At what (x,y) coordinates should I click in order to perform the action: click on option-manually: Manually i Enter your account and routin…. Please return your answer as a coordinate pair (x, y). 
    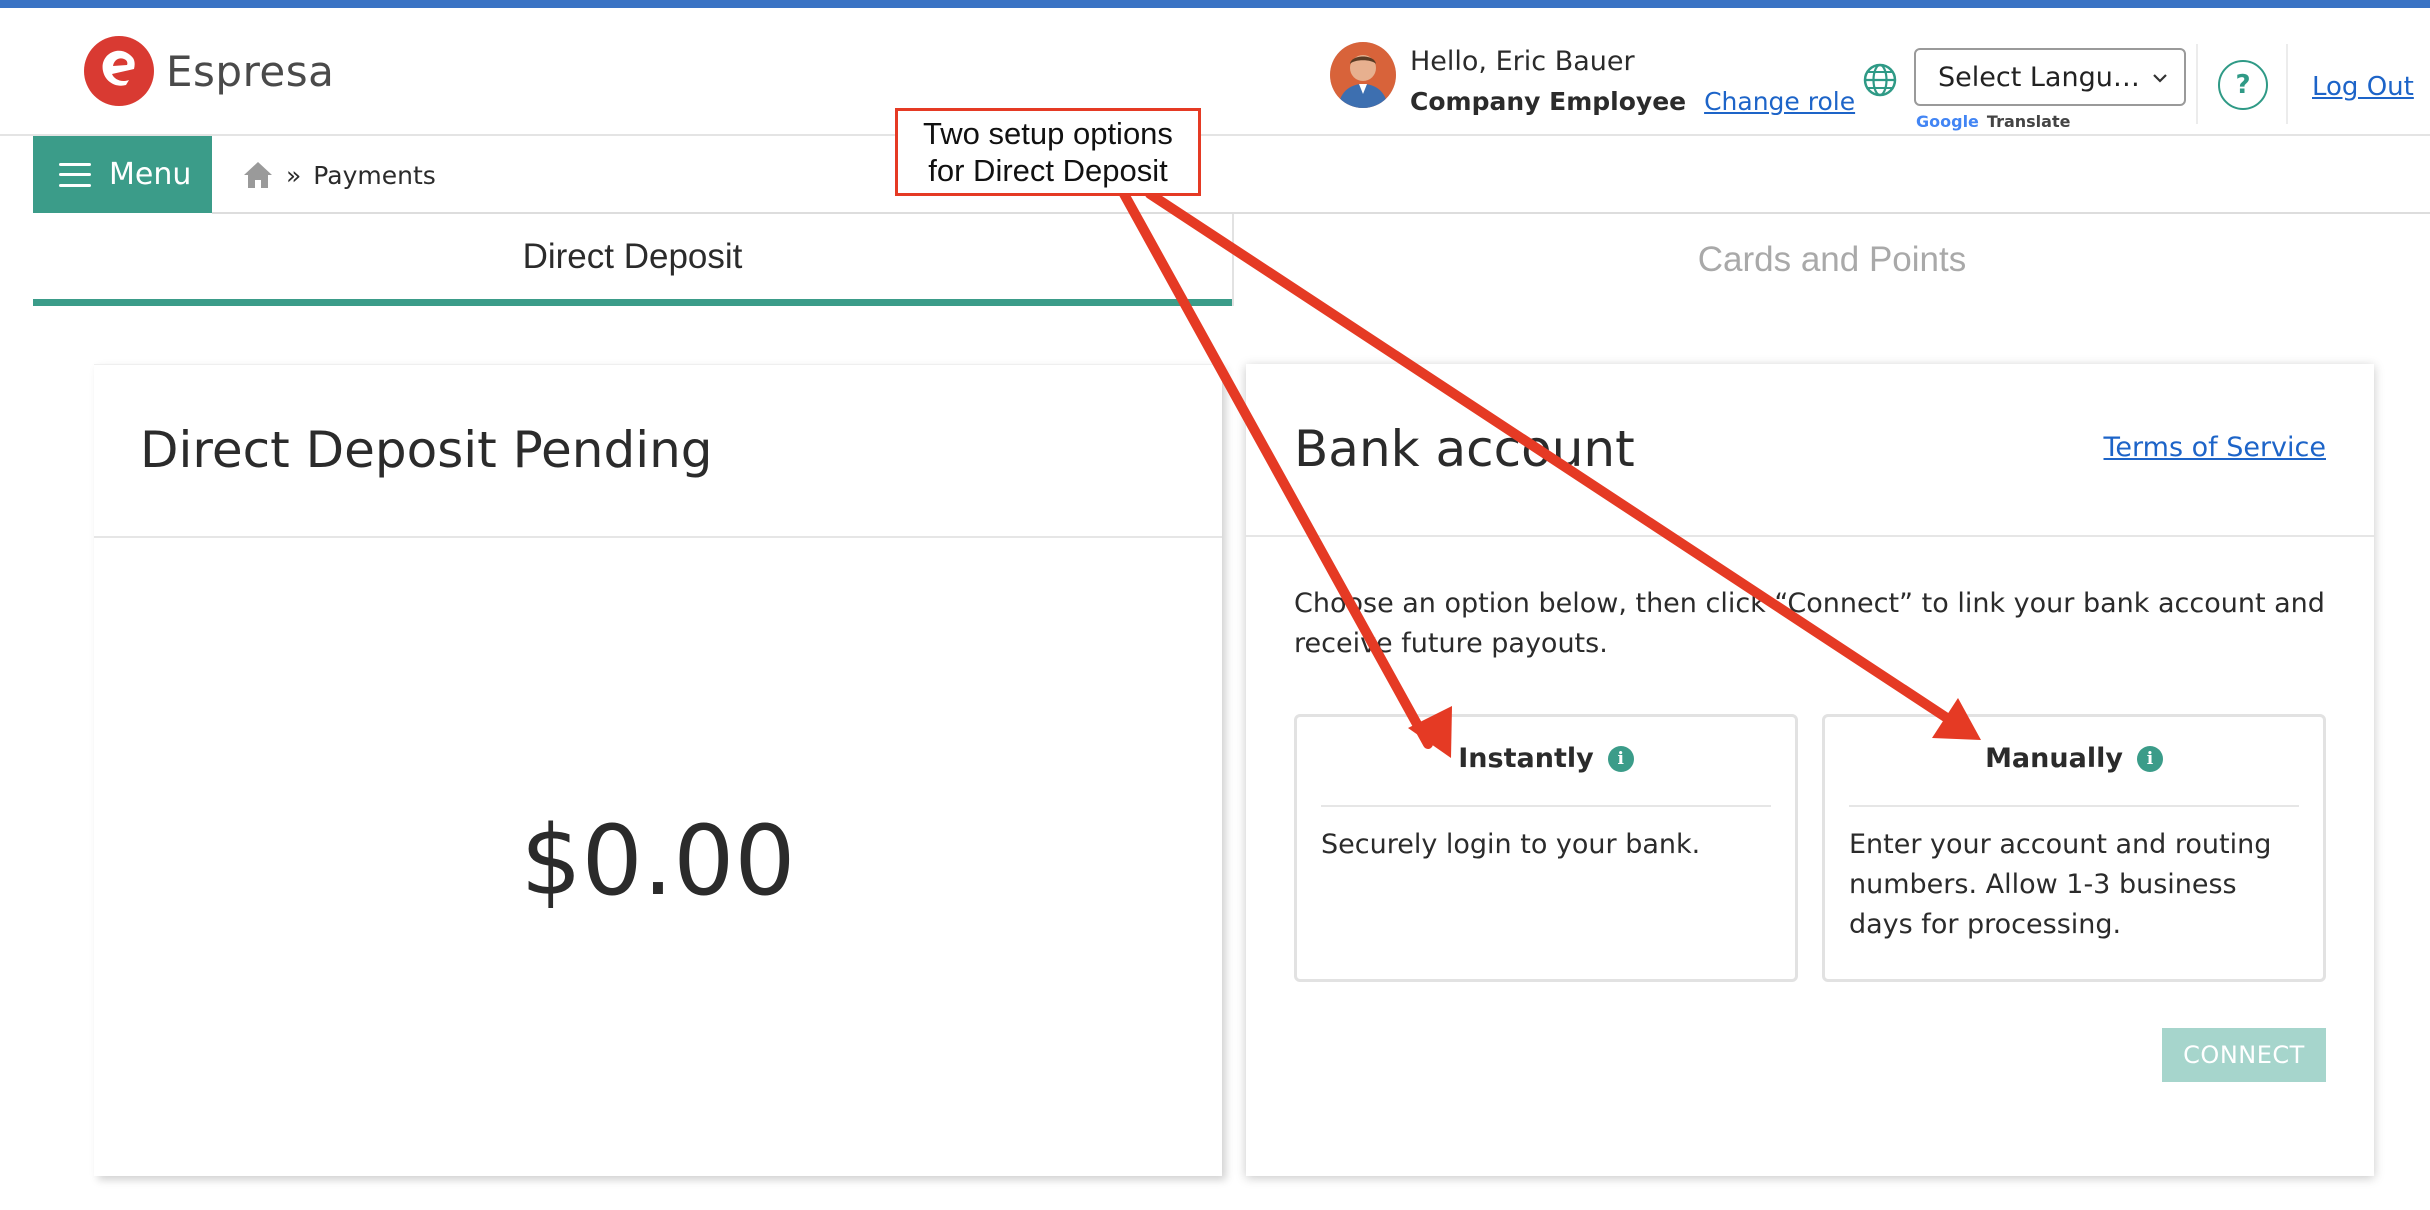
    Looking at the image, I should click on (2074, 848).